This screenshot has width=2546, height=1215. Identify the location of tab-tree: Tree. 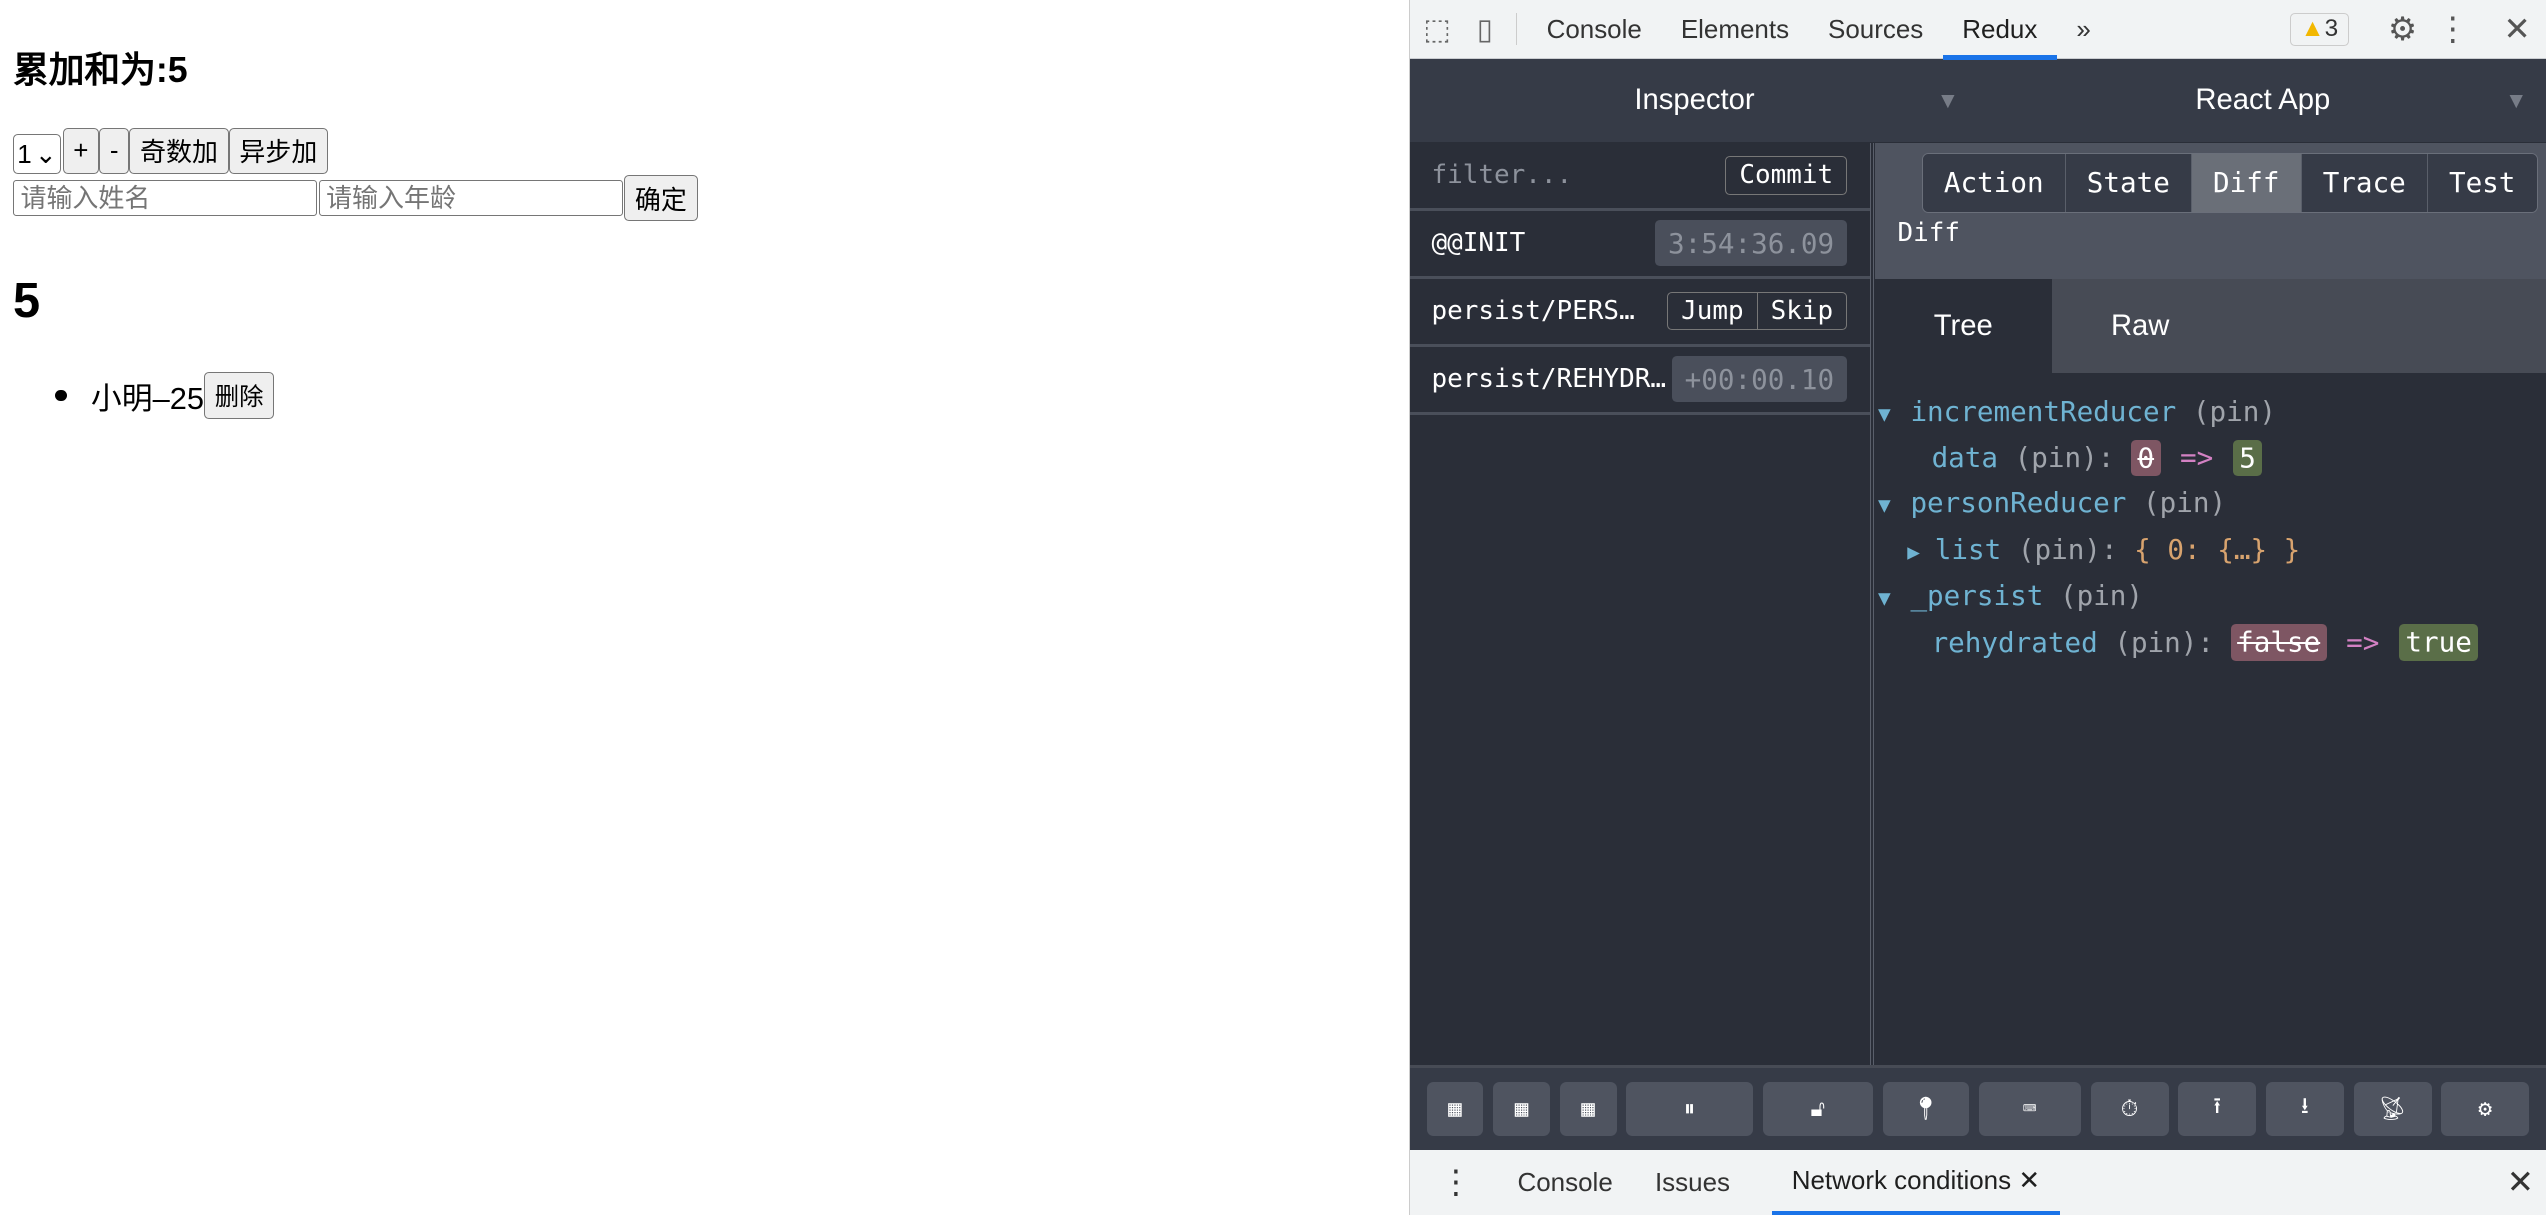
(1963, 326).